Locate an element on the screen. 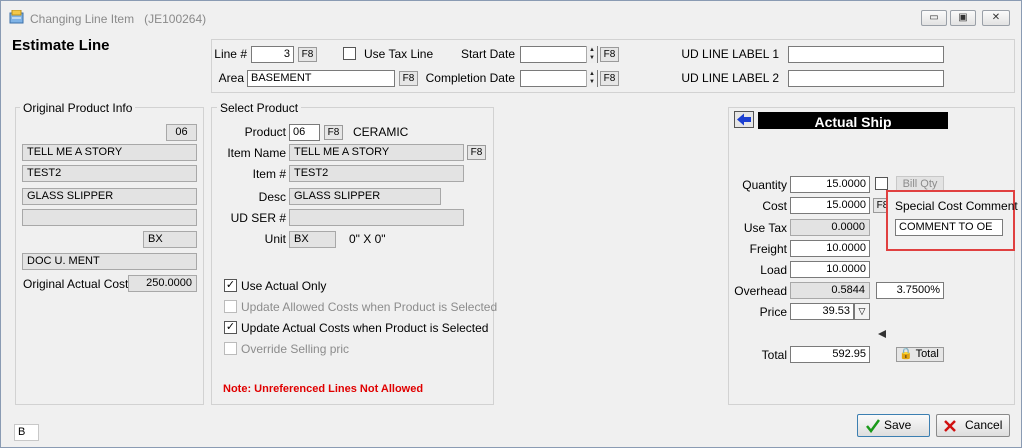  area-input: BASEMENT is located at coordinates (321, 78).